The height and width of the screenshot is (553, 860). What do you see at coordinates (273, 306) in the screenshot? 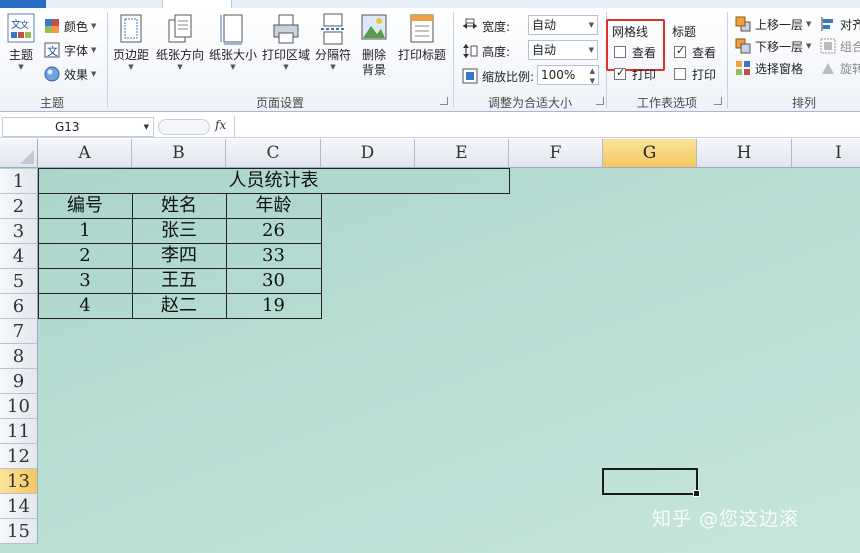
I see `table-cell: 19` at bounding box center [273, 306].